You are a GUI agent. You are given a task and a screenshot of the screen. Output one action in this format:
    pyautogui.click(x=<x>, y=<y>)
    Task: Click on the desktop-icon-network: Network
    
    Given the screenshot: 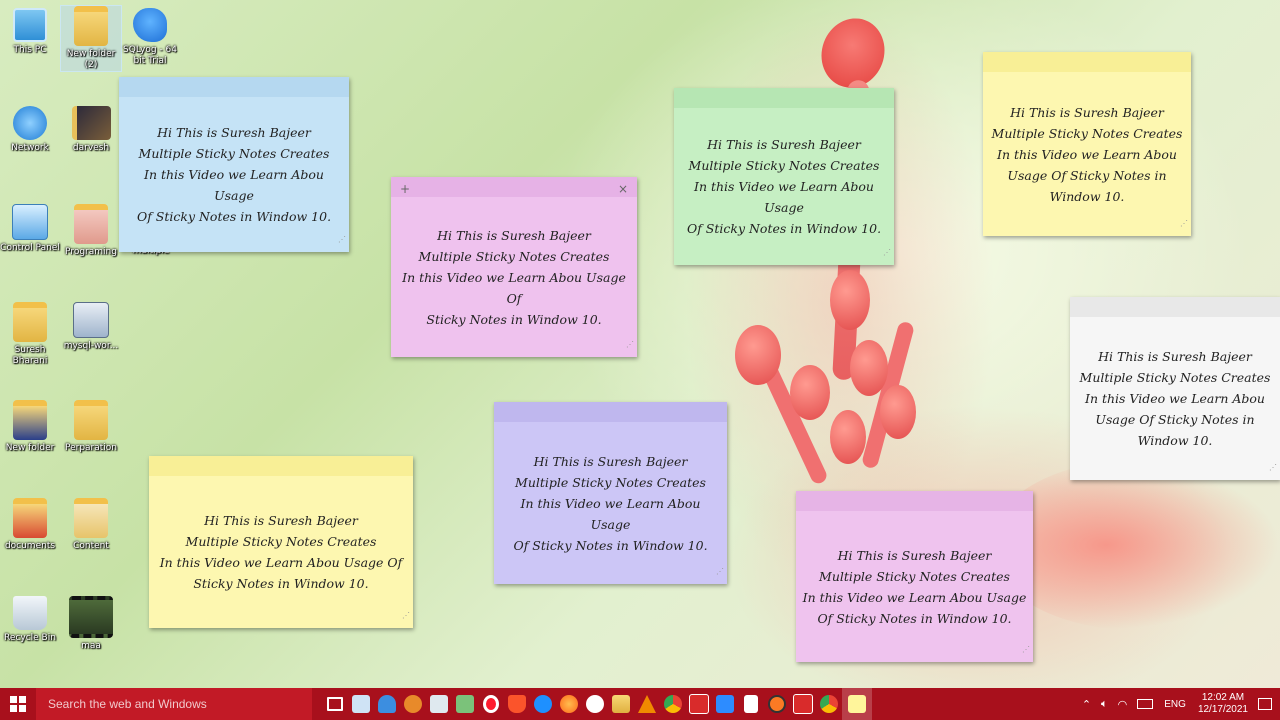 What is the action you would take?
    pyautogui.click(x=30, y=130)
    